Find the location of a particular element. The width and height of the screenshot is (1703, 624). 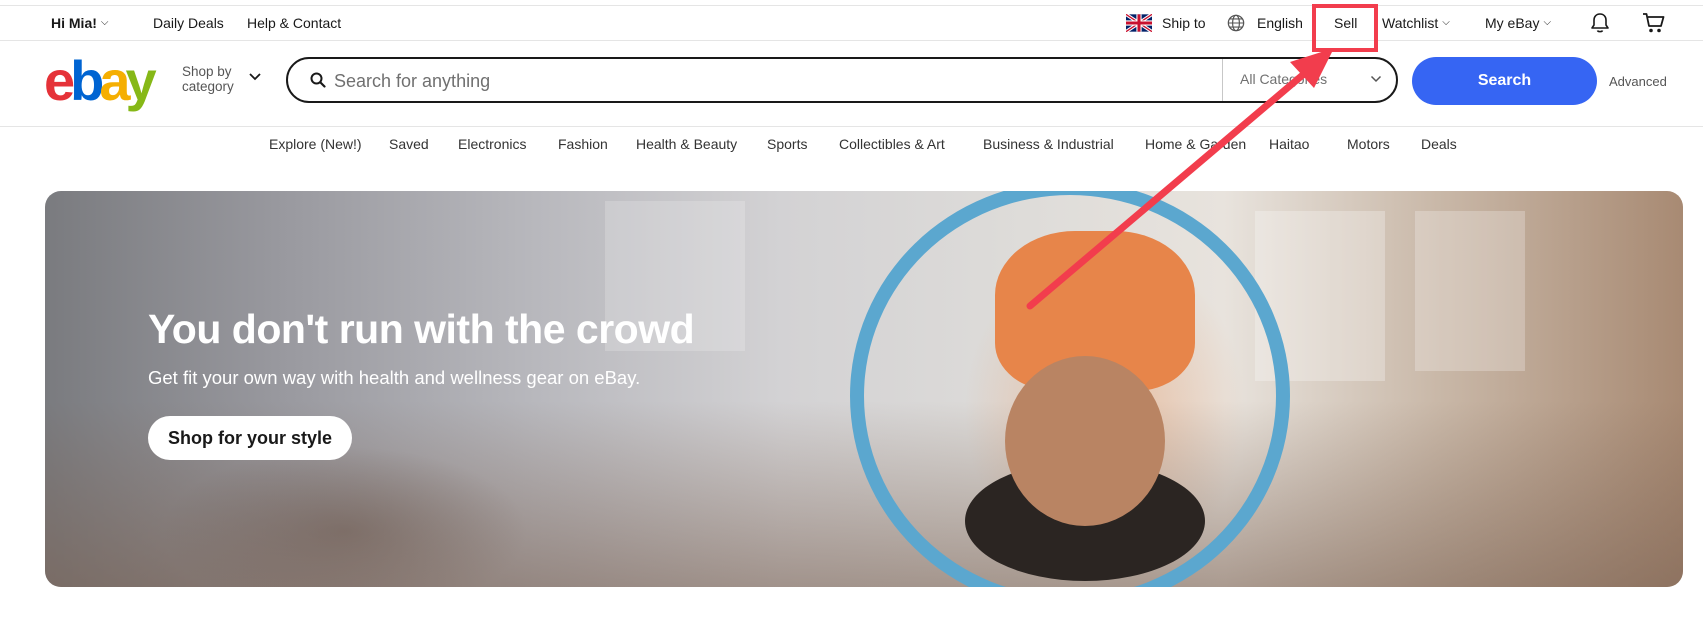

user-greeting-menu: Hi Mia! ⌵ is located at coordinates (79, 23).